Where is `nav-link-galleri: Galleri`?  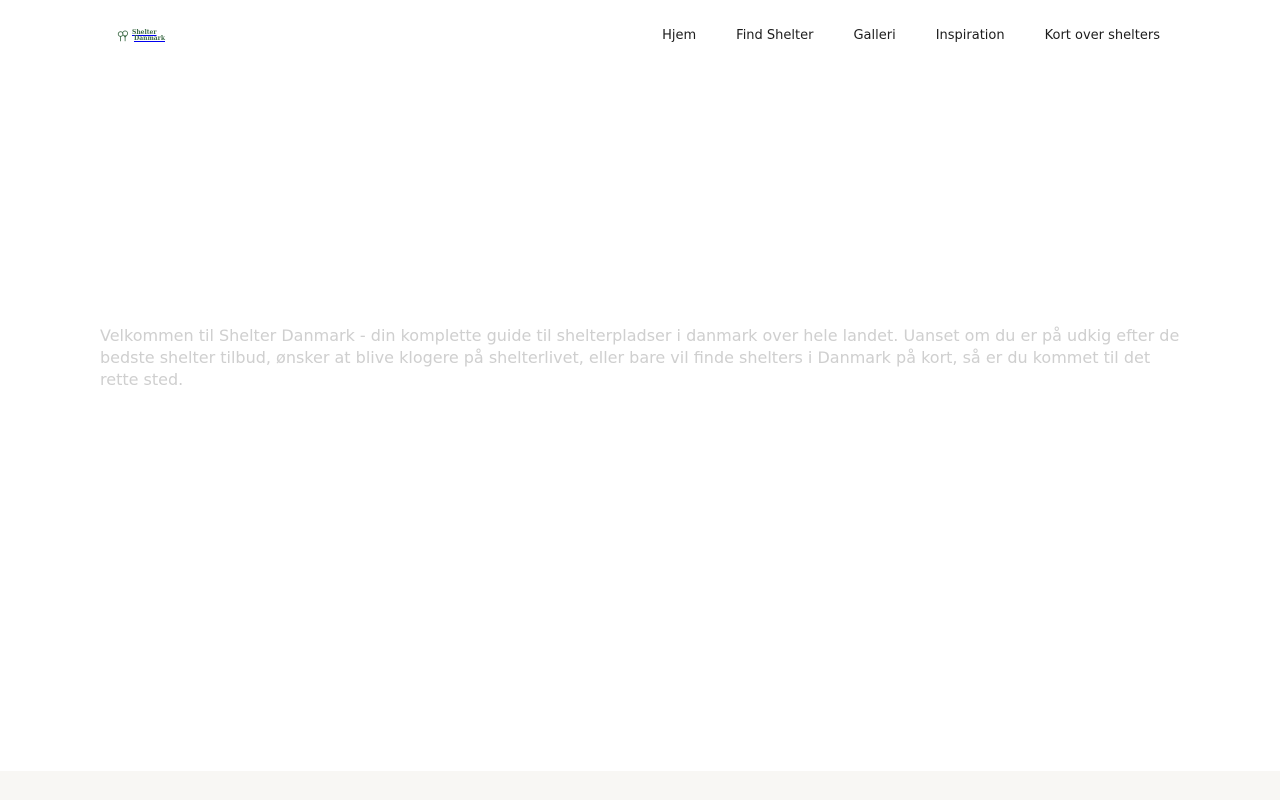 nav-link-galleri: Galleri is located at coordinates (874, 36).